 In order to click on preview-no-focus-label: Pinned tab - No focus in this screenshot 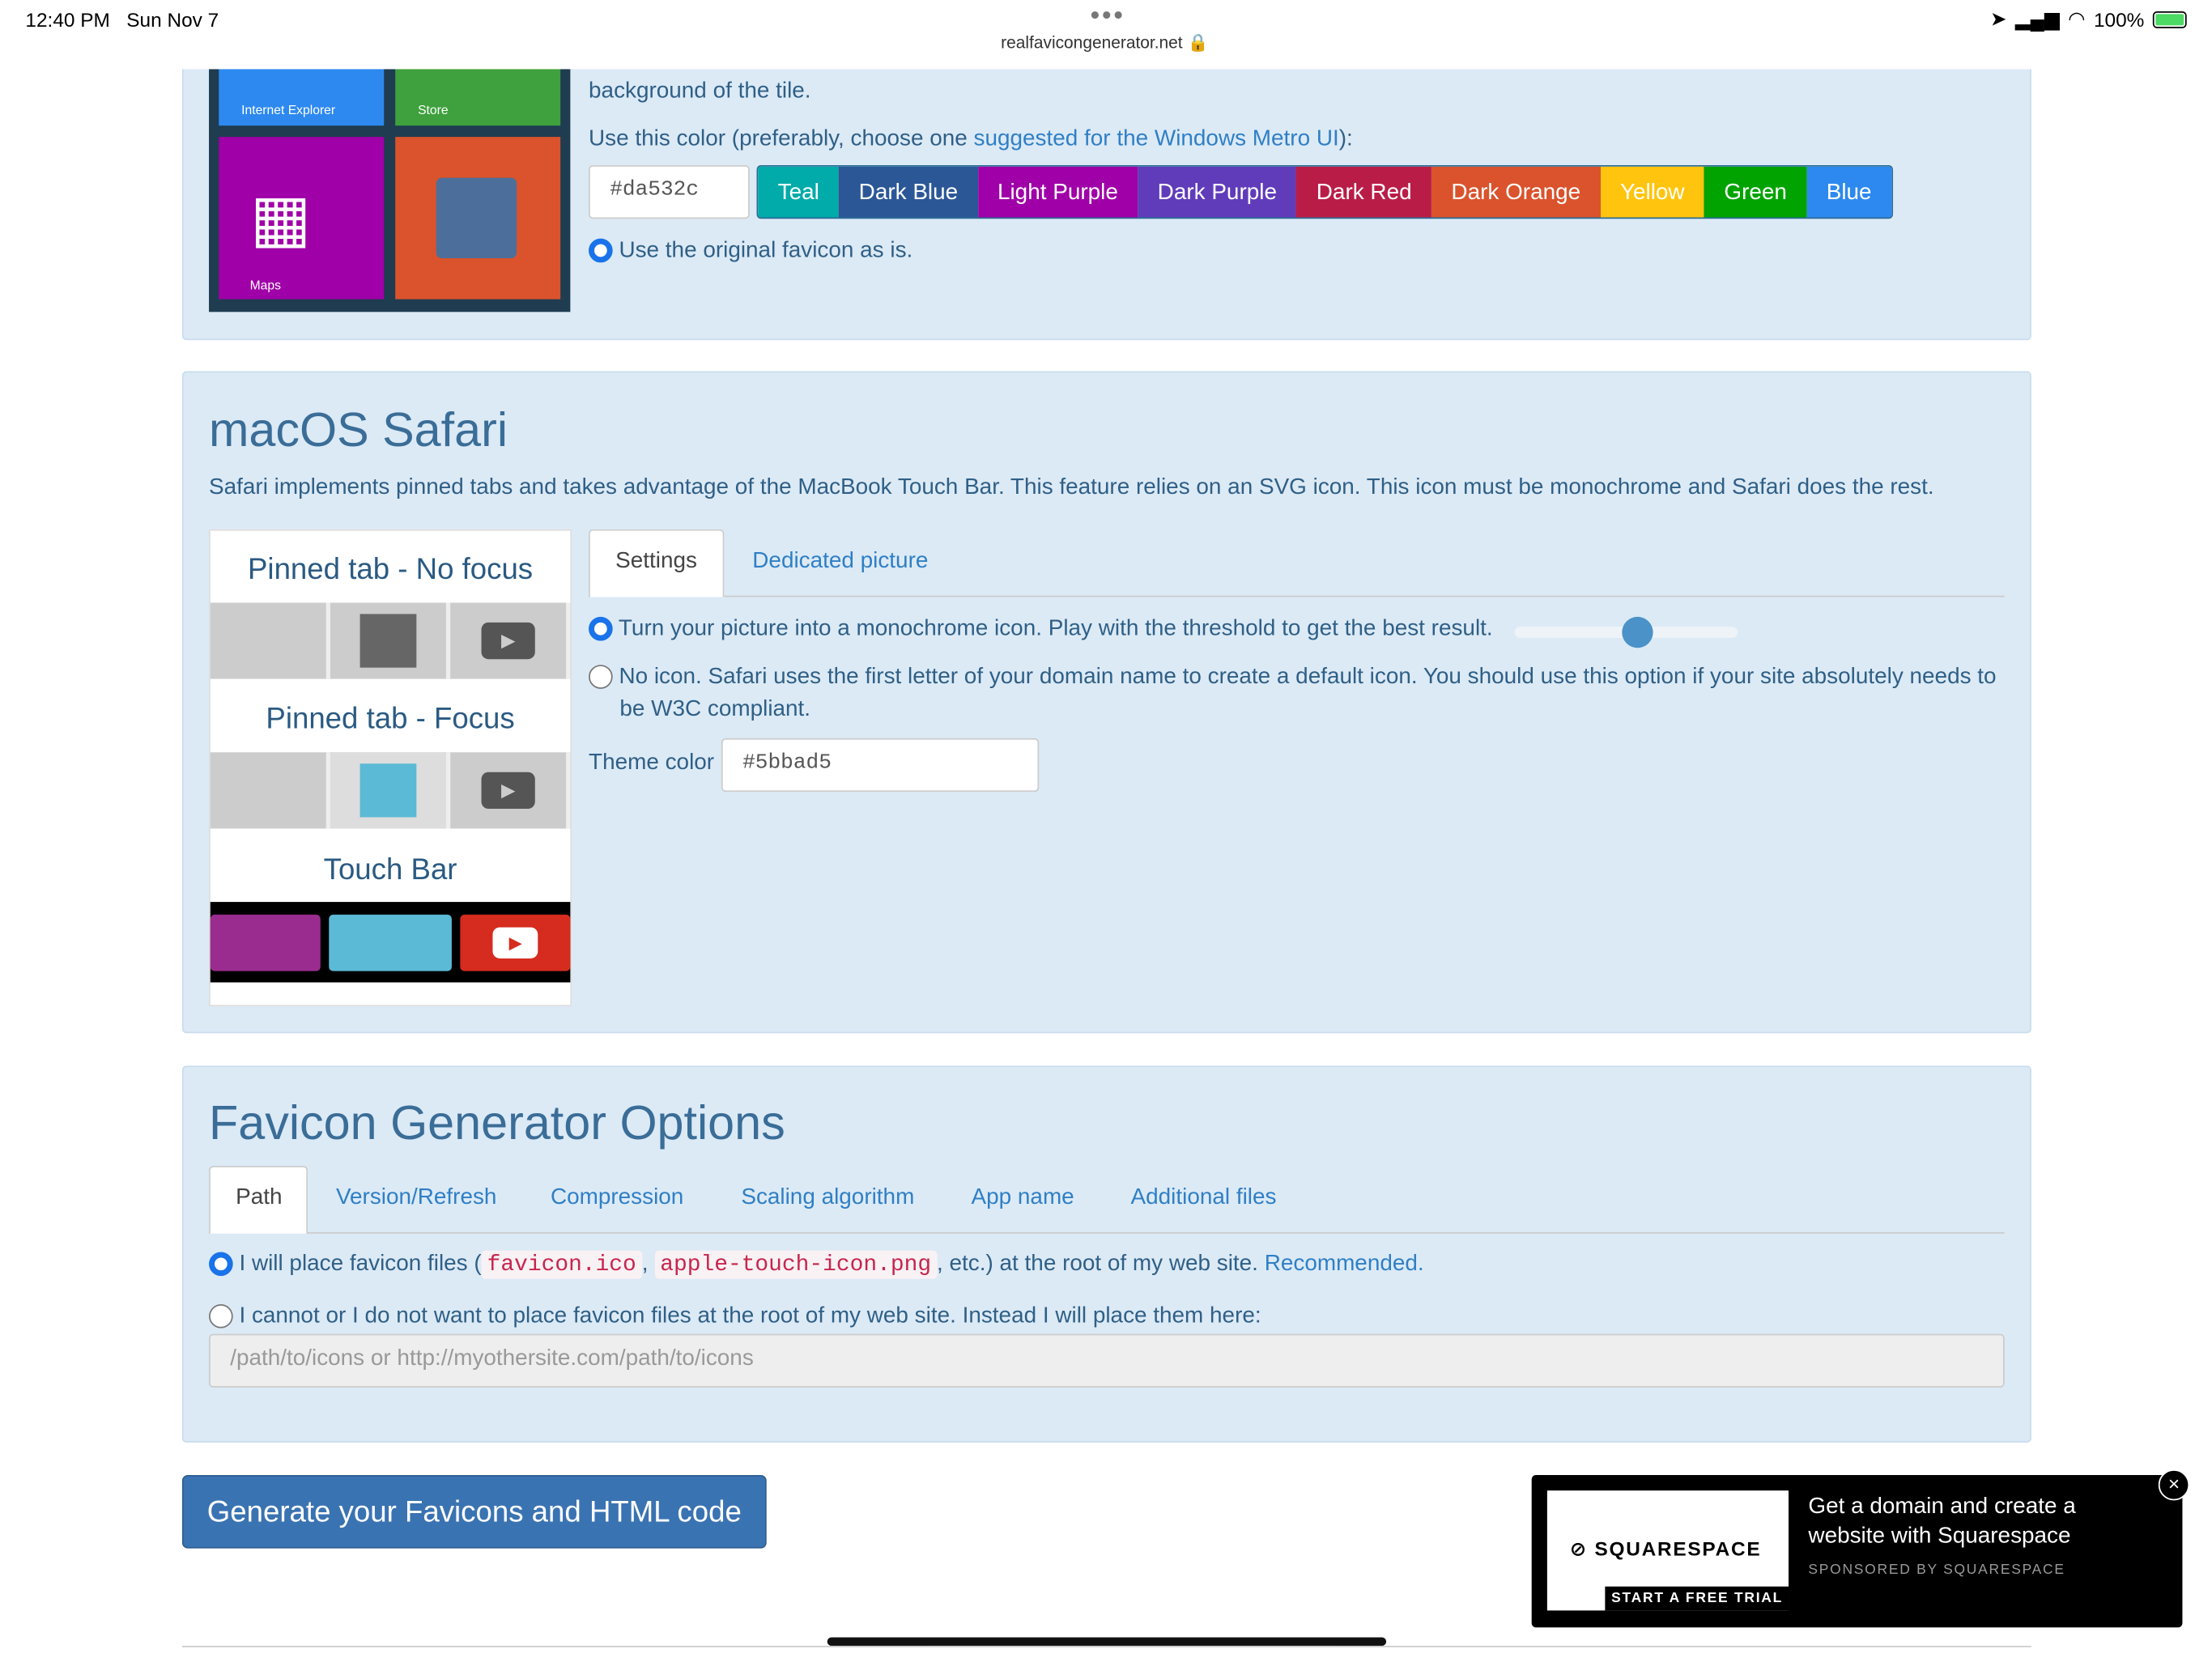, I will do `click(391, 569)`.